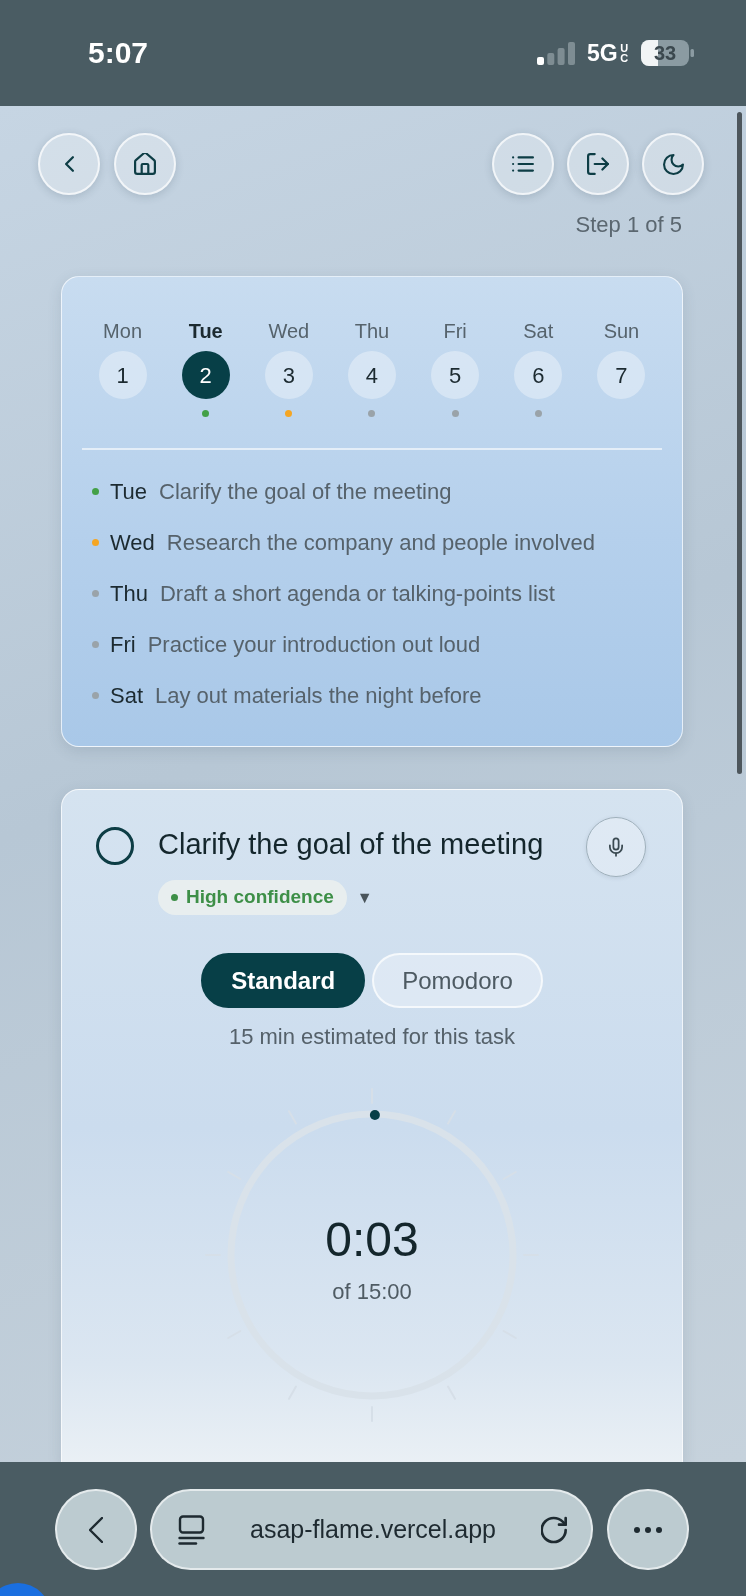 The image size is (746, 1596). Describe the element at coordinates (457, 980) in the screenshot. I see `mode-tab: Pomodoro` at that location.